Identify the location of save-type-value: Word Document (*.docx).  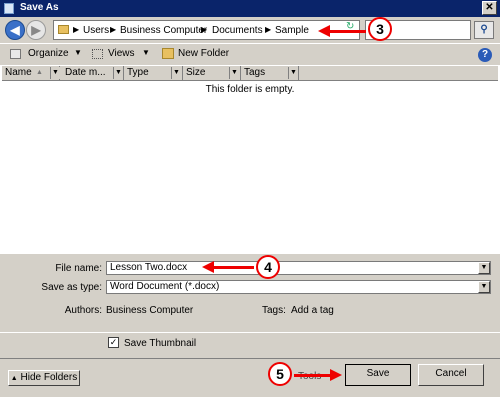
(165, 286).